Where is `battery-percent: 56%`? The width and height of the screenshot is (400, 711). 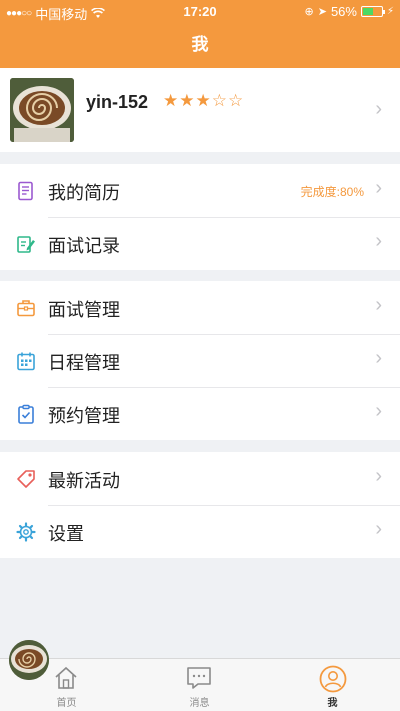
battery-percent: 56% is located at coordinates (343, 11).